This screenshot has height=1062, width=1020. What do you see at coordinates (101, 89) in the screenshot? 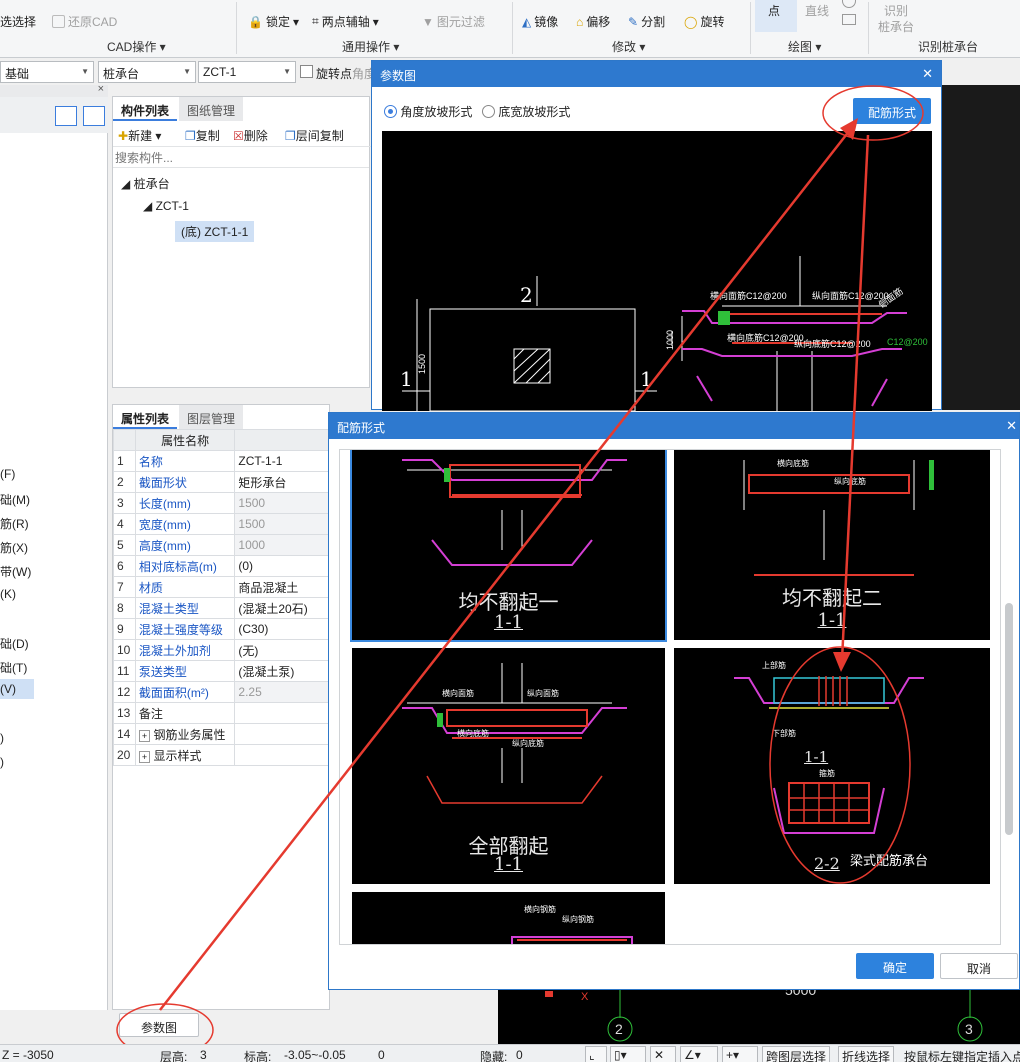
I see `close-icon: ×` at bounding box center [101, 89].